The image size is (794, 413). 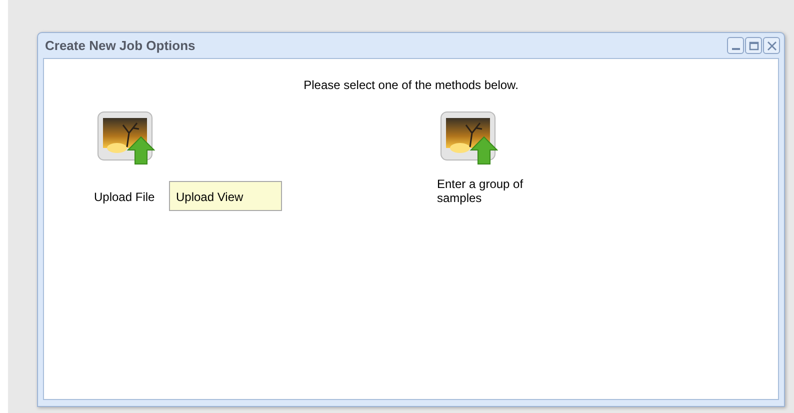 What do you see at coordinates (411, 85) in the screenshot?
I see `instruction-text: Please select one of the methods below.` at bounding box center [411, 85].